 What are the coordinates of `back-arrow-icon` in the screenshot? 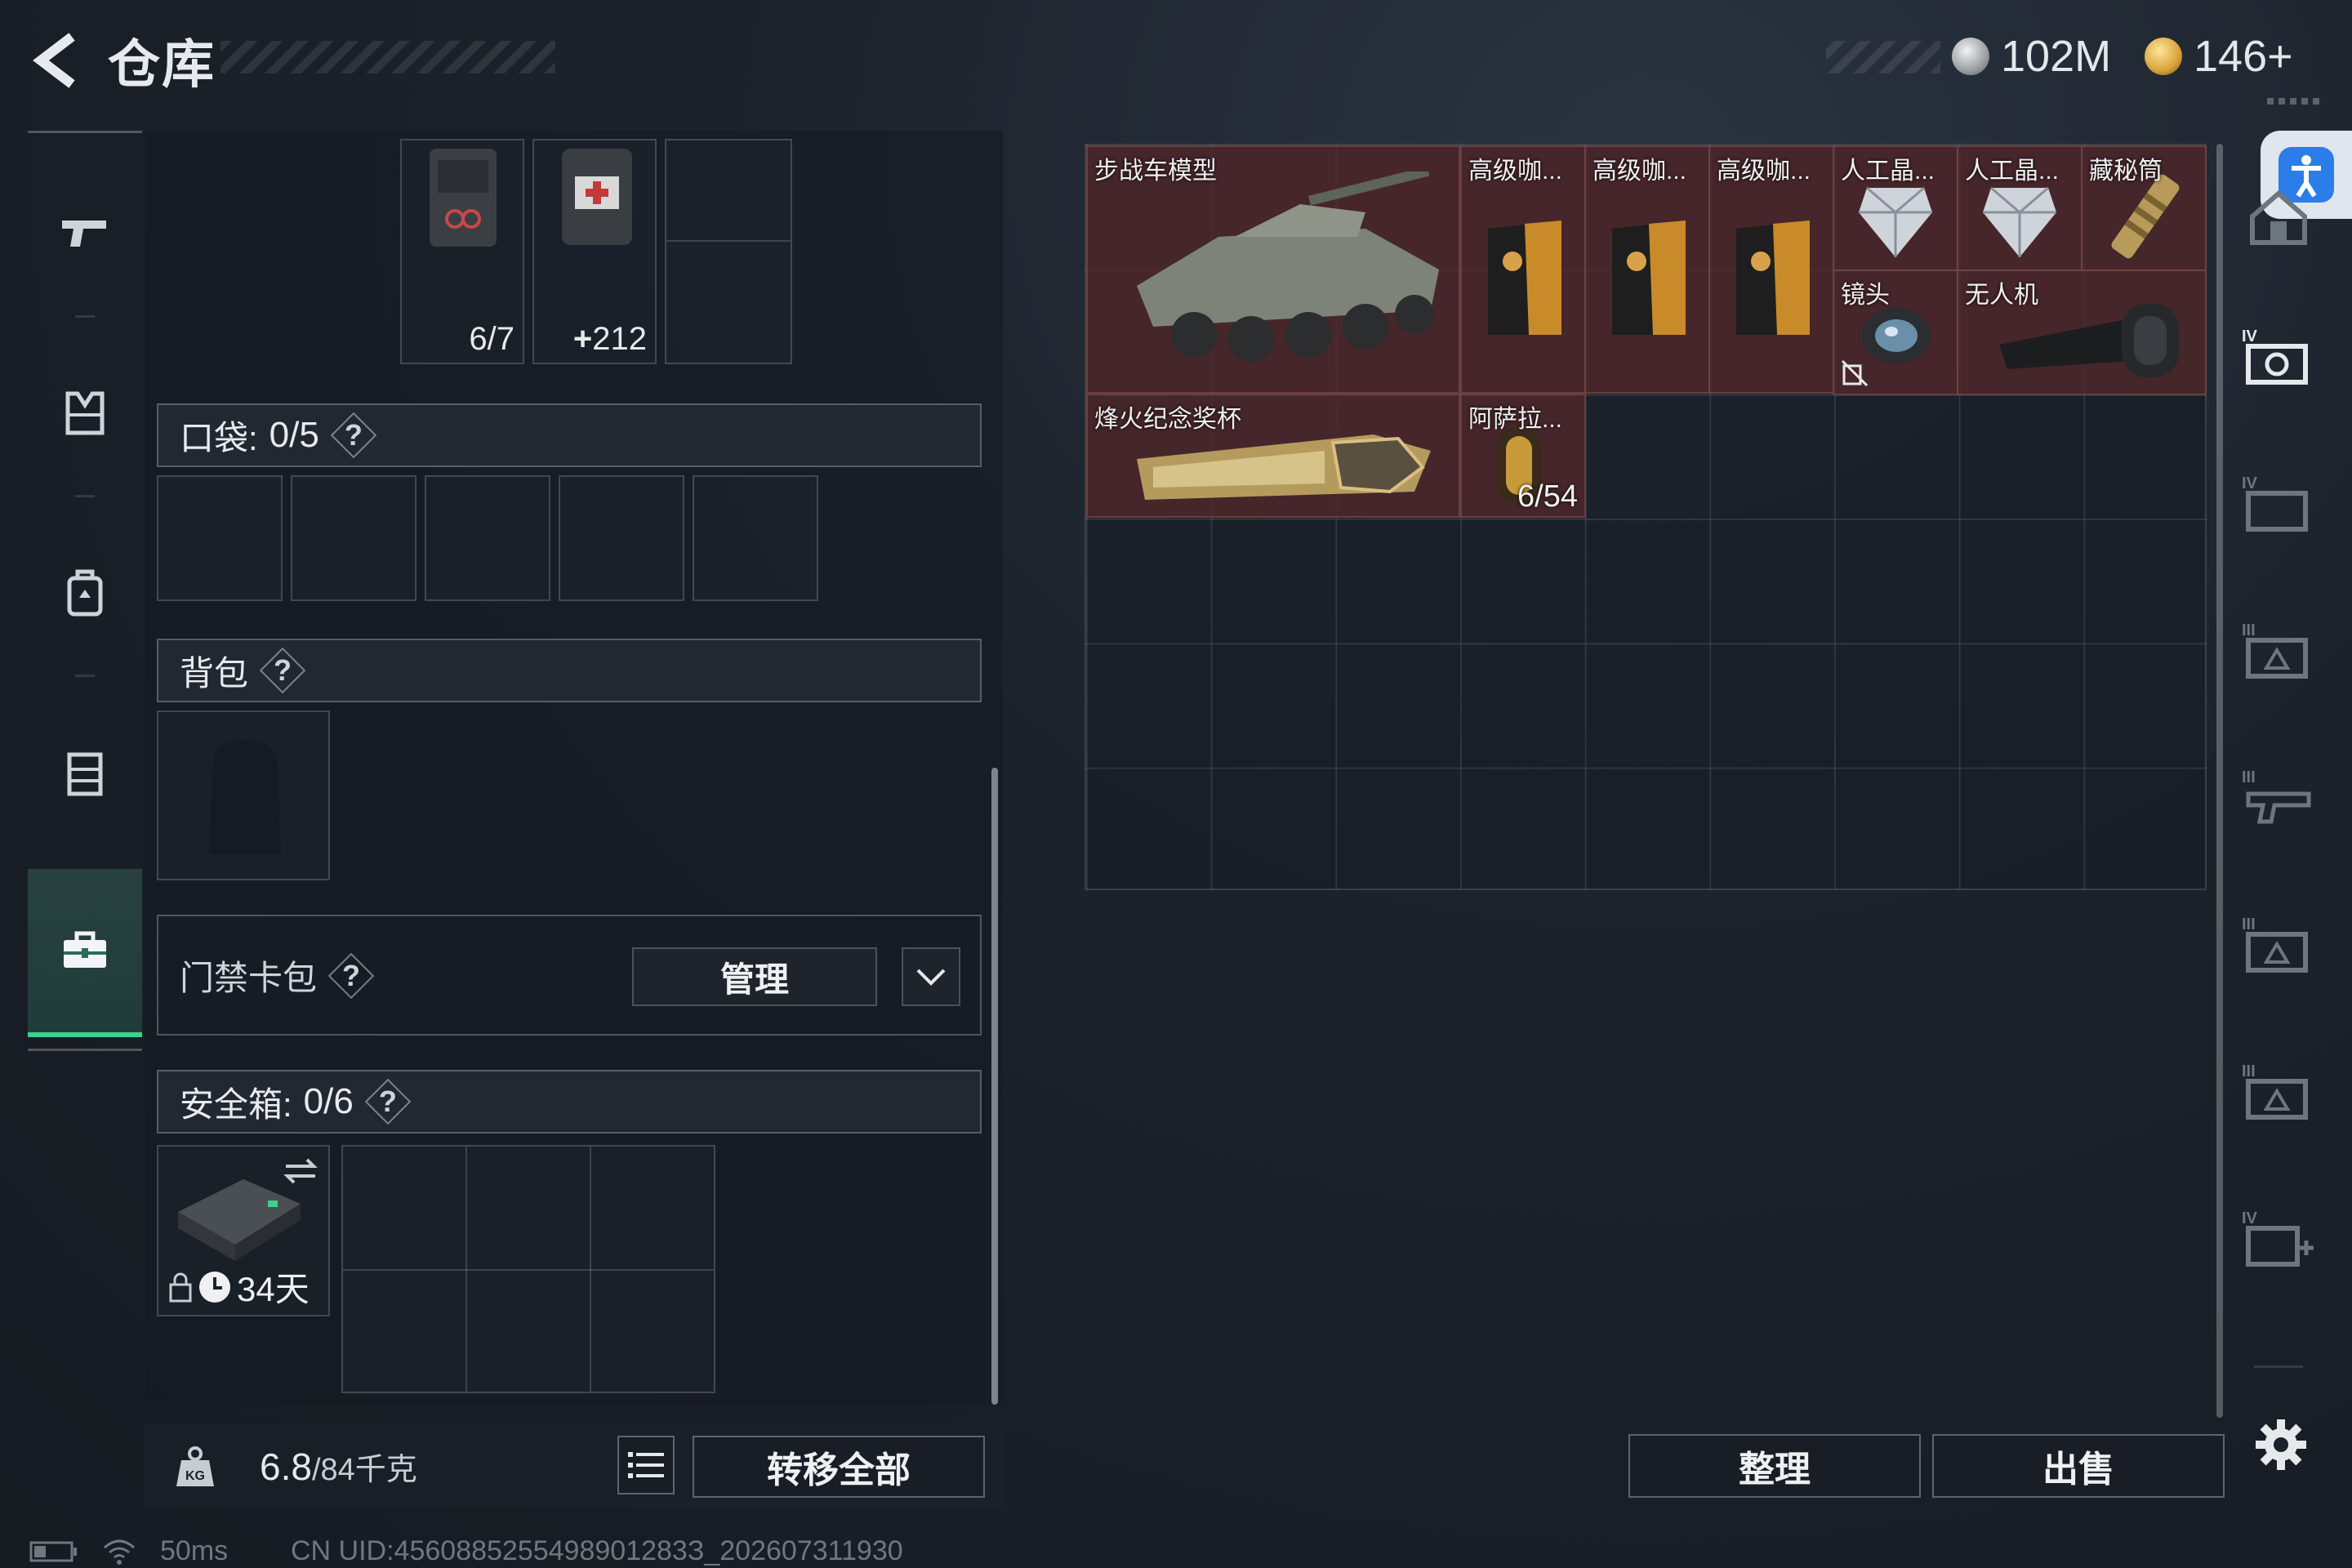 It's located at (54, 60).